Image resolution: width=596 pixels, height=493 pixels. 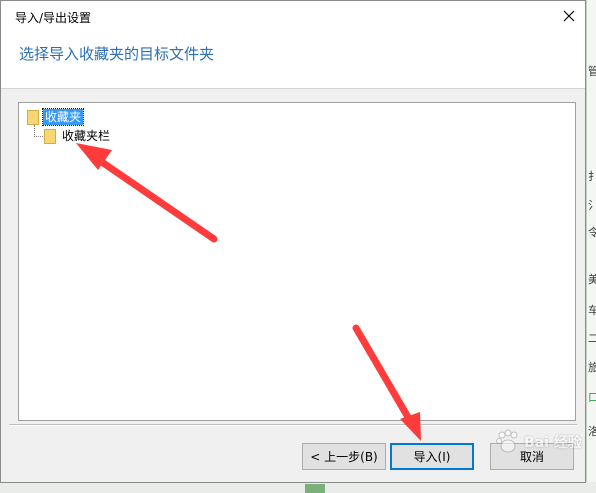 What do you see at coordinates (432, 456) in the screenshot?
I see `import-button: 导入(I)` at bounding box center [432, 456].